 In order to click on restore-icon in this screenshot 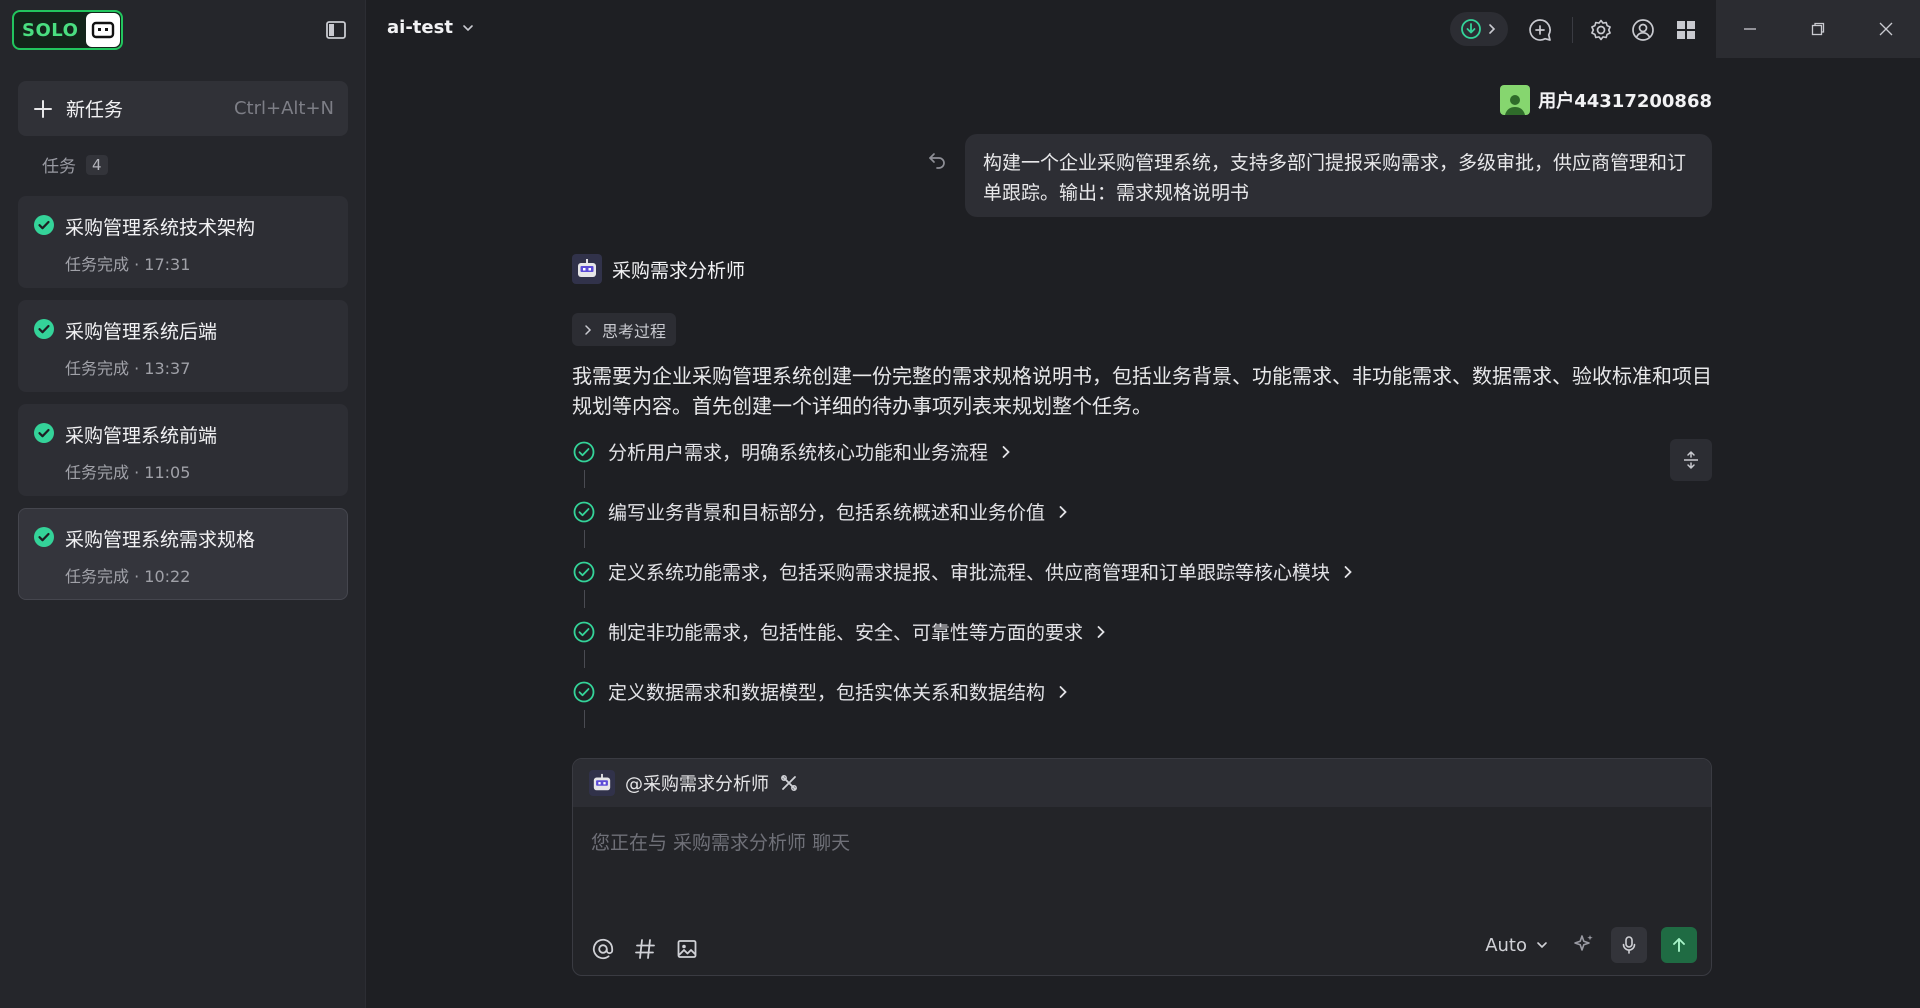, I will do `click(1818, 29)`.